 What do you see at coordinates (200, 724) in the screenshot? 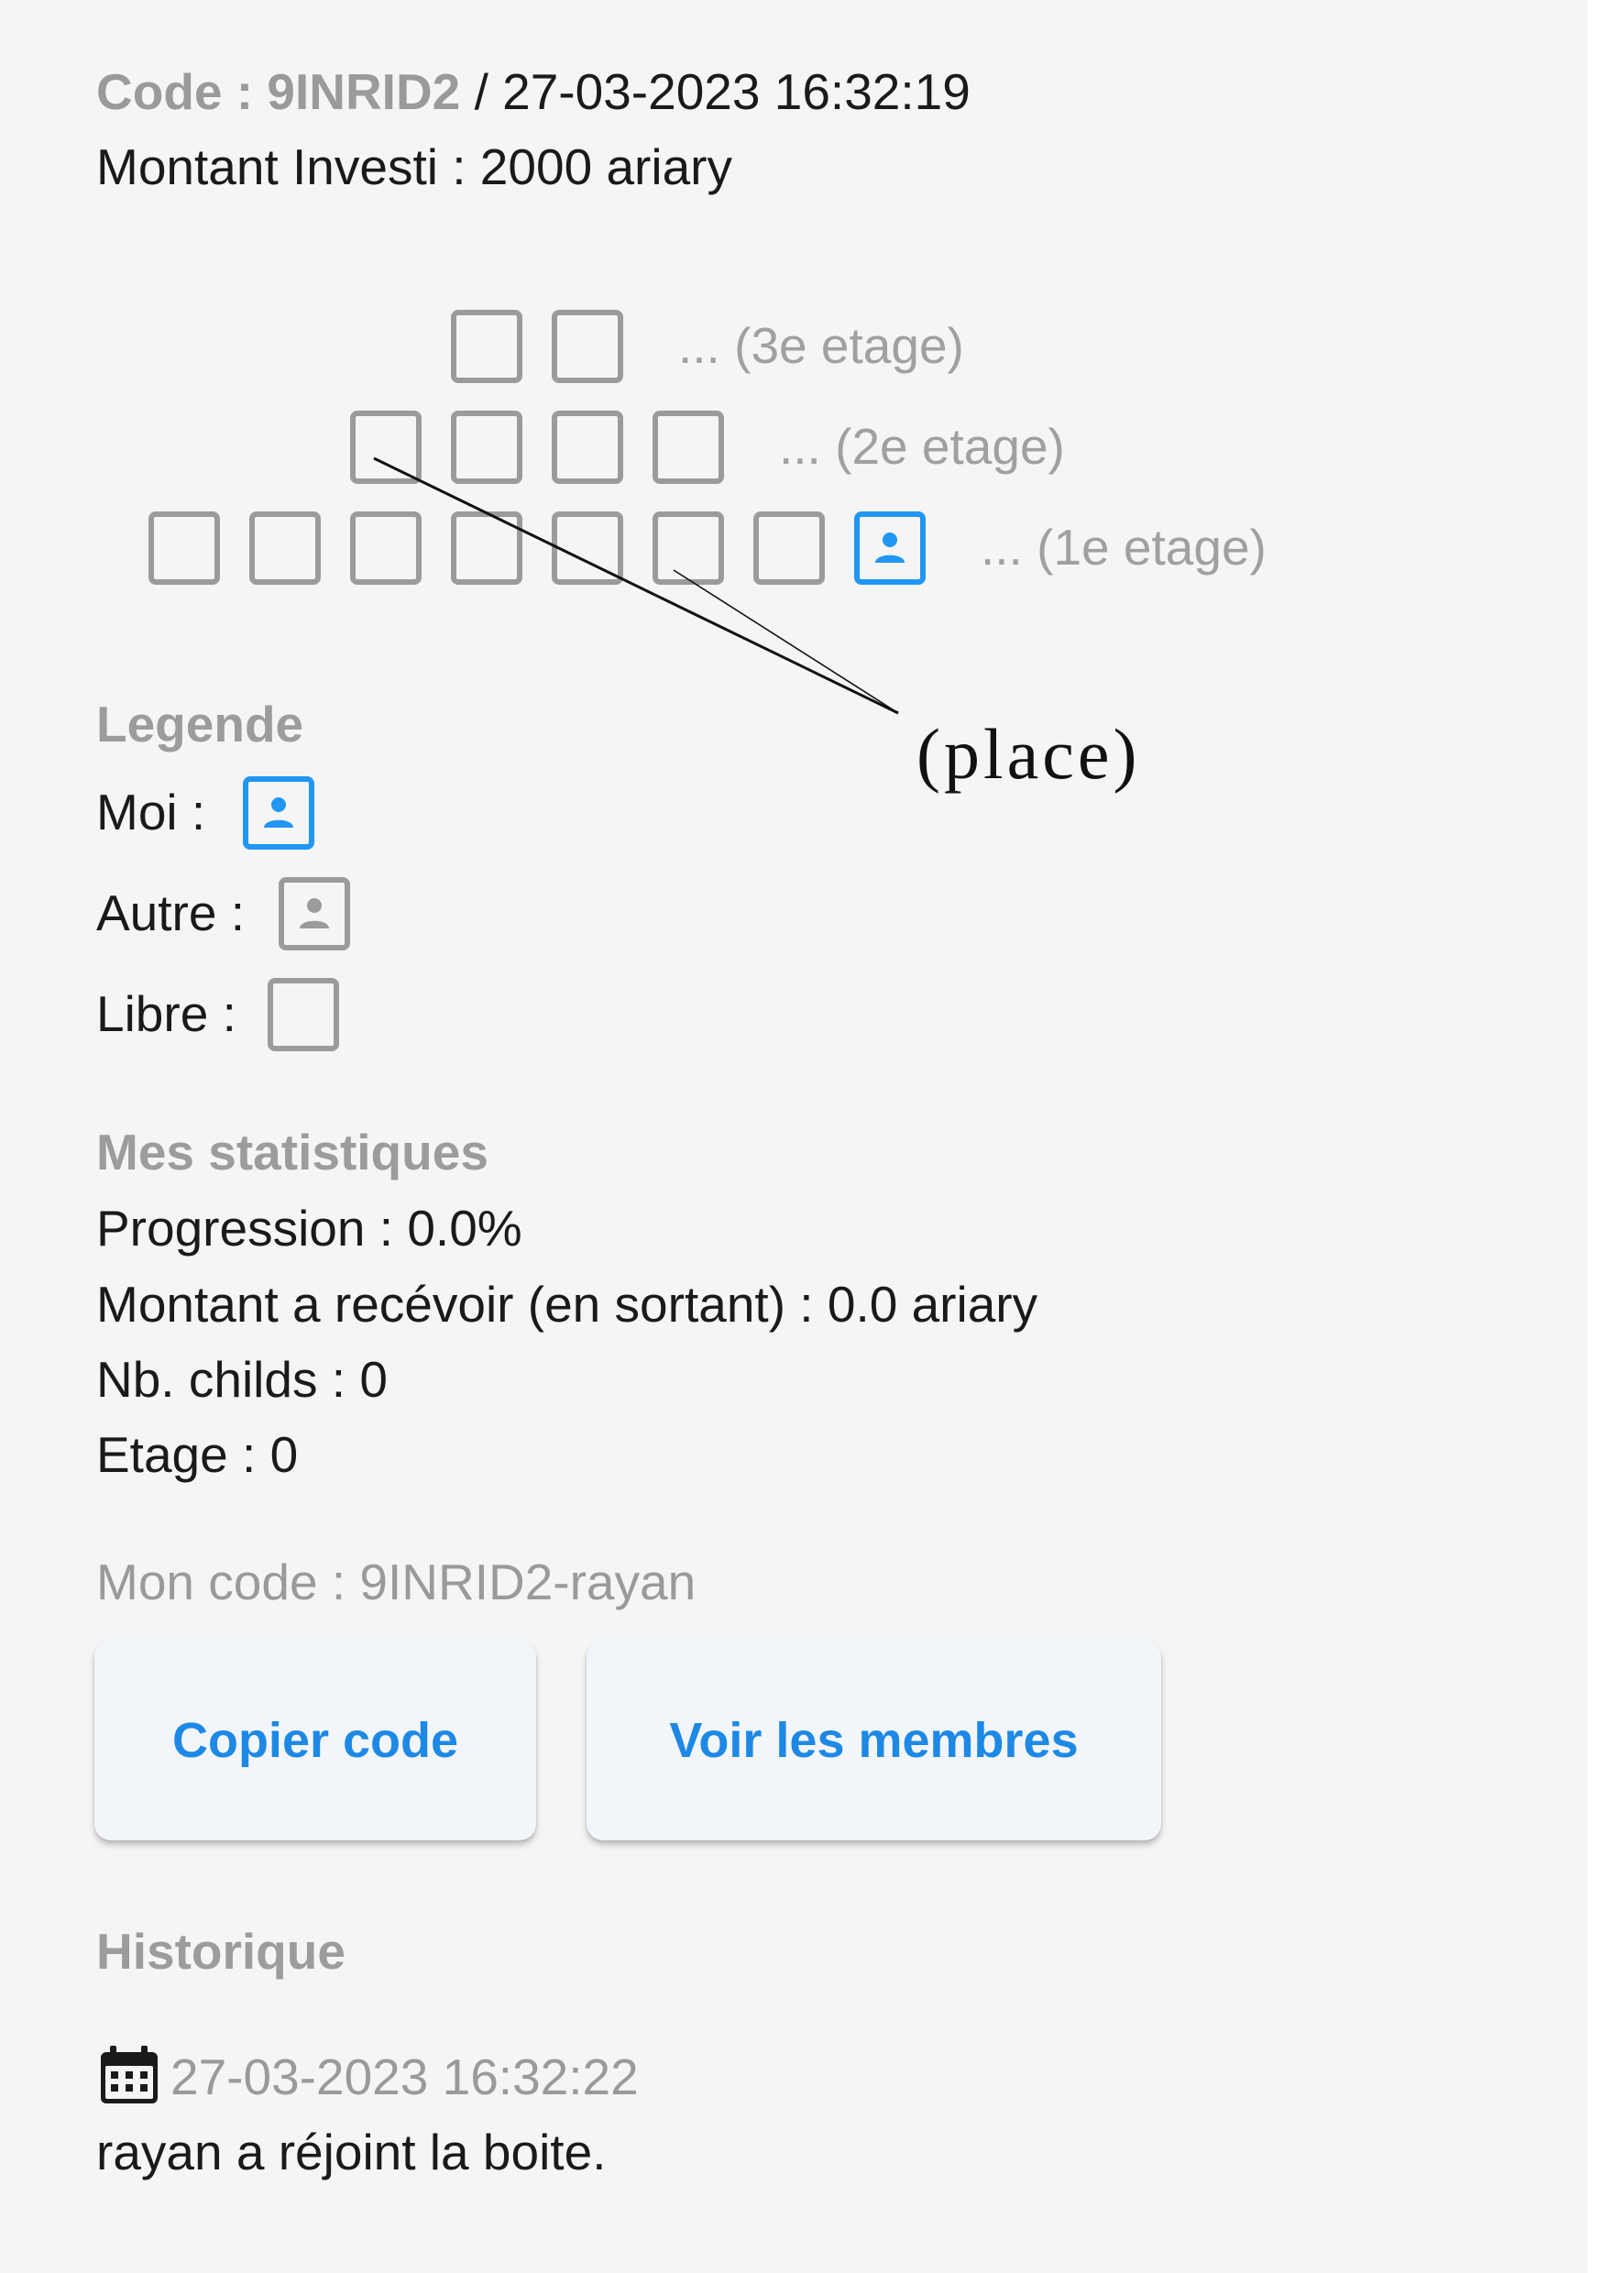
I see `legend-title: Legende` at bounding box center [200, 724].